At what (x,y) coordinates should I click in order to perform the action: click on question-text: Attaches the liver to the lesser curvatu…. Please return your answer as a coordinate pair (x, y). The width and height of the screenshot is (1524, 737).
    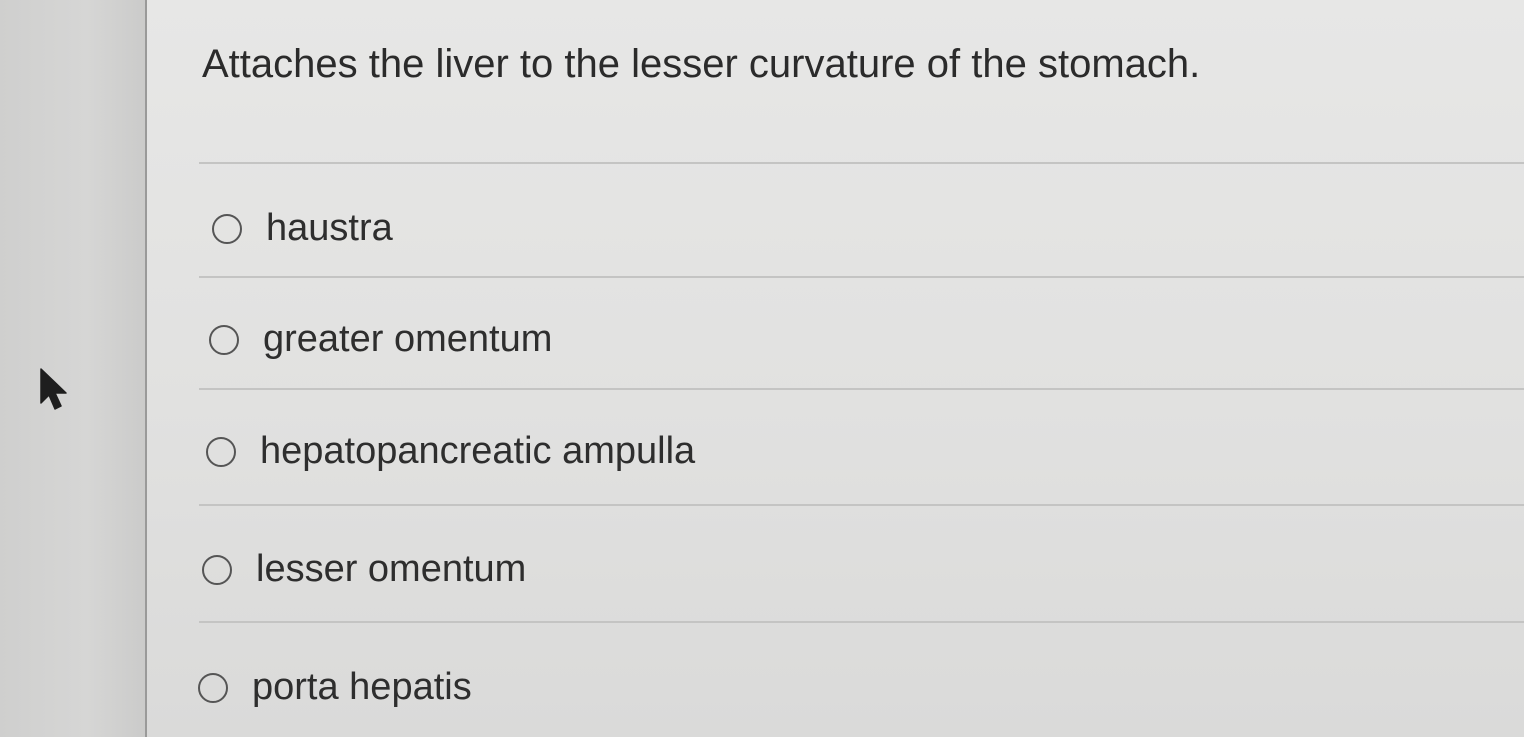
    Looking at the image, I should click on (701, 64).